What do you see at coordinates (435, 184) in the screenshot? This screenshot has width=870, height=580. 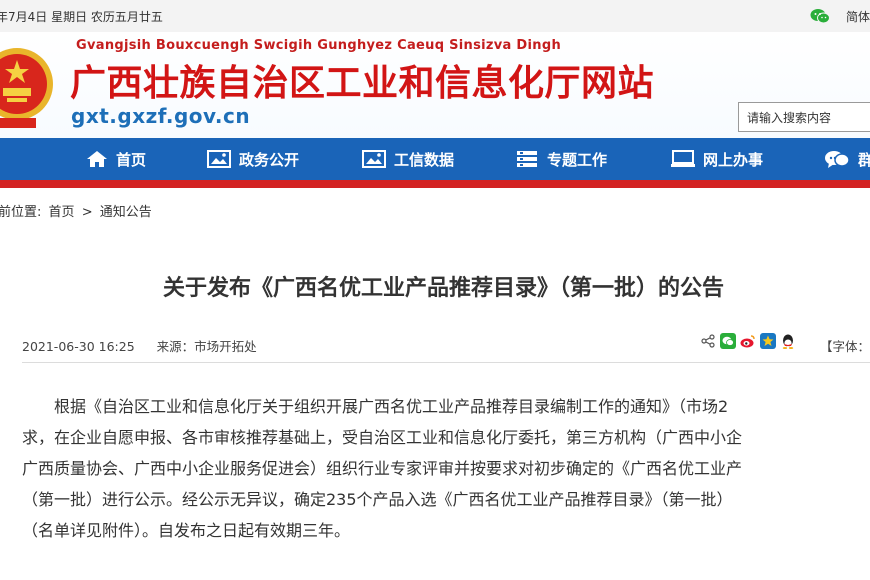 I see `nav-accent-bar` at bounding box center [435, 184].